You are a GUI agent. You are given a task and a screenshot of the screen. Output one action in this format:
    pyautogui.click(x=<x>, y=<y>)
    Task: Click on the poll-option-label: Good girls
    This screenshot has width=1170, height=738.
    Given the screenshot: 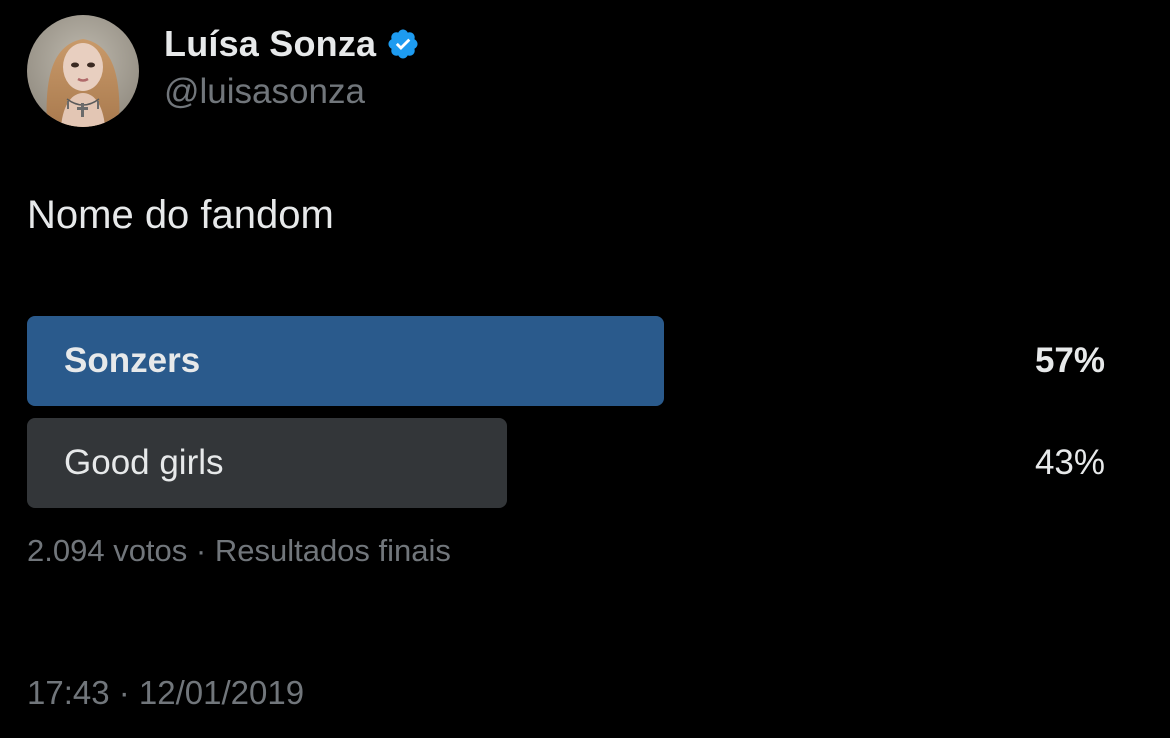 What is the action you would take?
    pyautogui.click(x=144, y=462)
    